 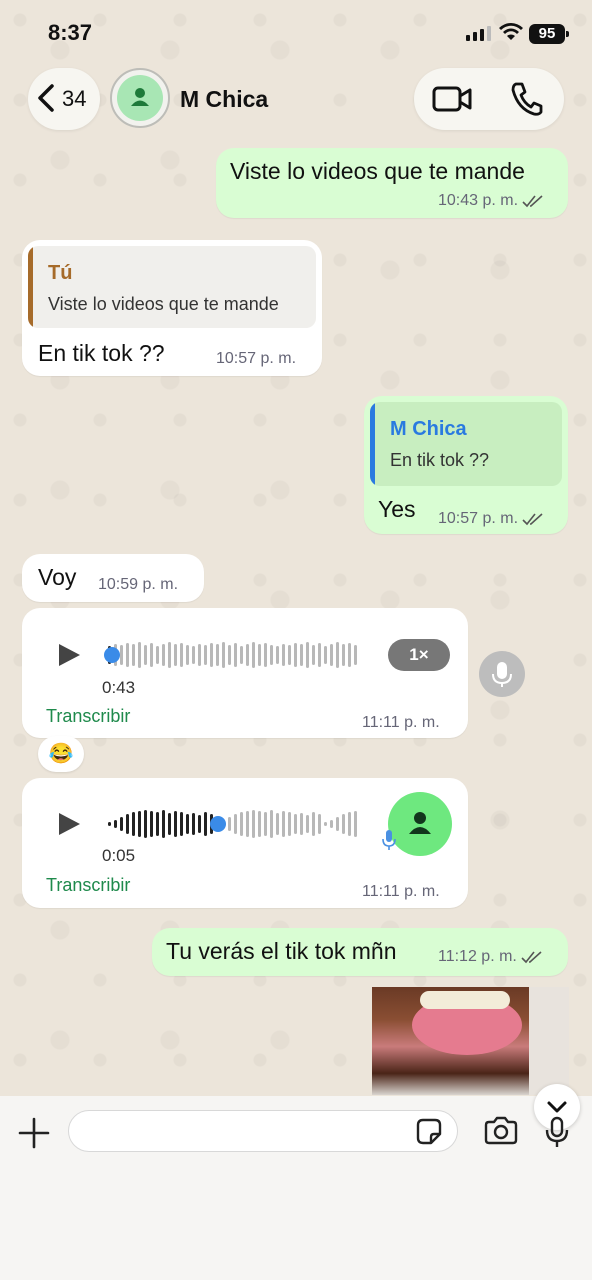 I want to click on status-bar: 8:37 95, so click(x=296, y=32).